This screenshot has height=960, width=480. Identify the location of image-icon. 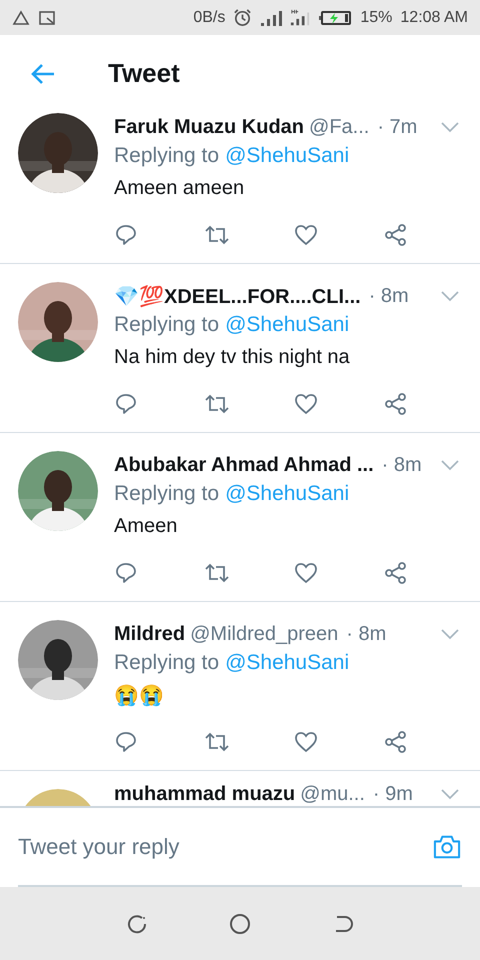
(47, 18).